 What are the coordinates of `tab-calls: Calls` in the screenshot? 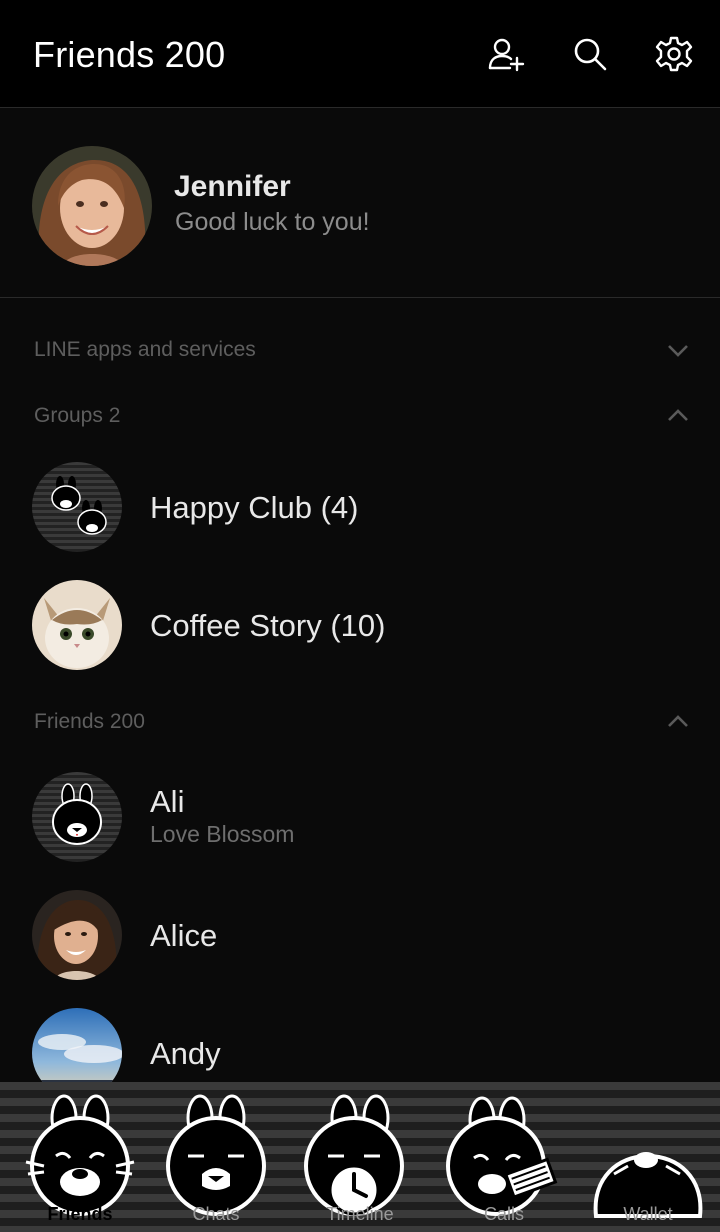 It's located at (504, 1157).